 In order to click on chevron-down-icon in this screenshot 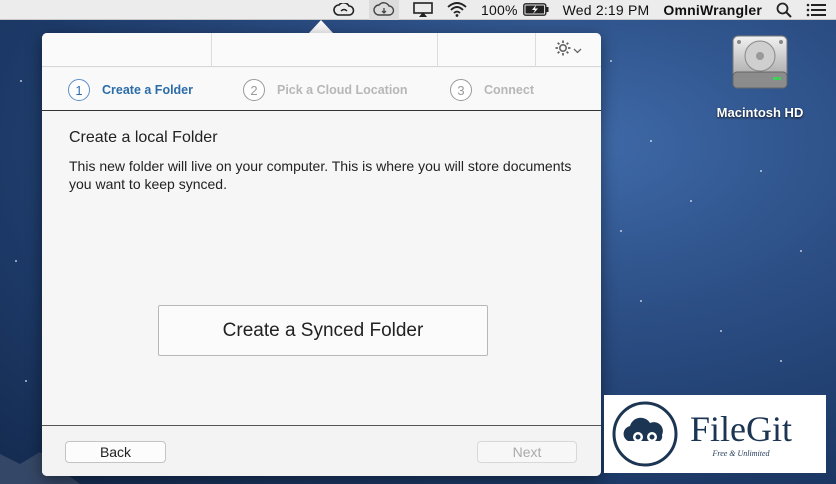, I will do `click(577, 50)`.